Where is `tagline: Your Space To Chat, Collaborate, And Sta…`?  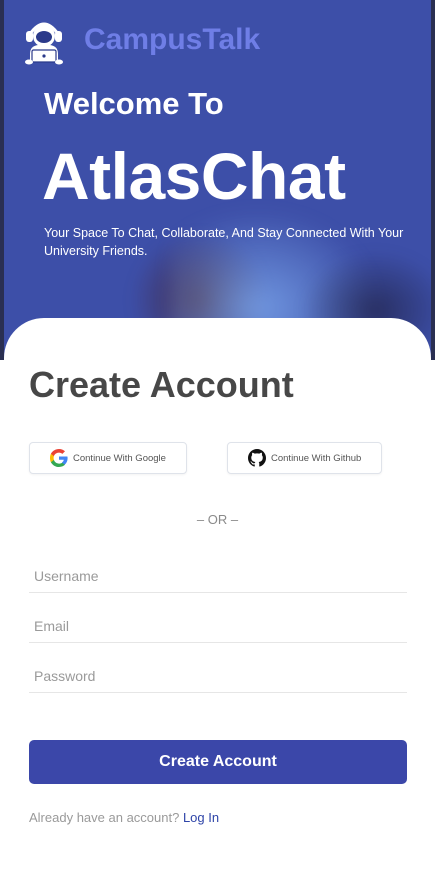 tagline: Your Space To Chat, Collaborate, And Sta… is located at coordinates (224, 242).